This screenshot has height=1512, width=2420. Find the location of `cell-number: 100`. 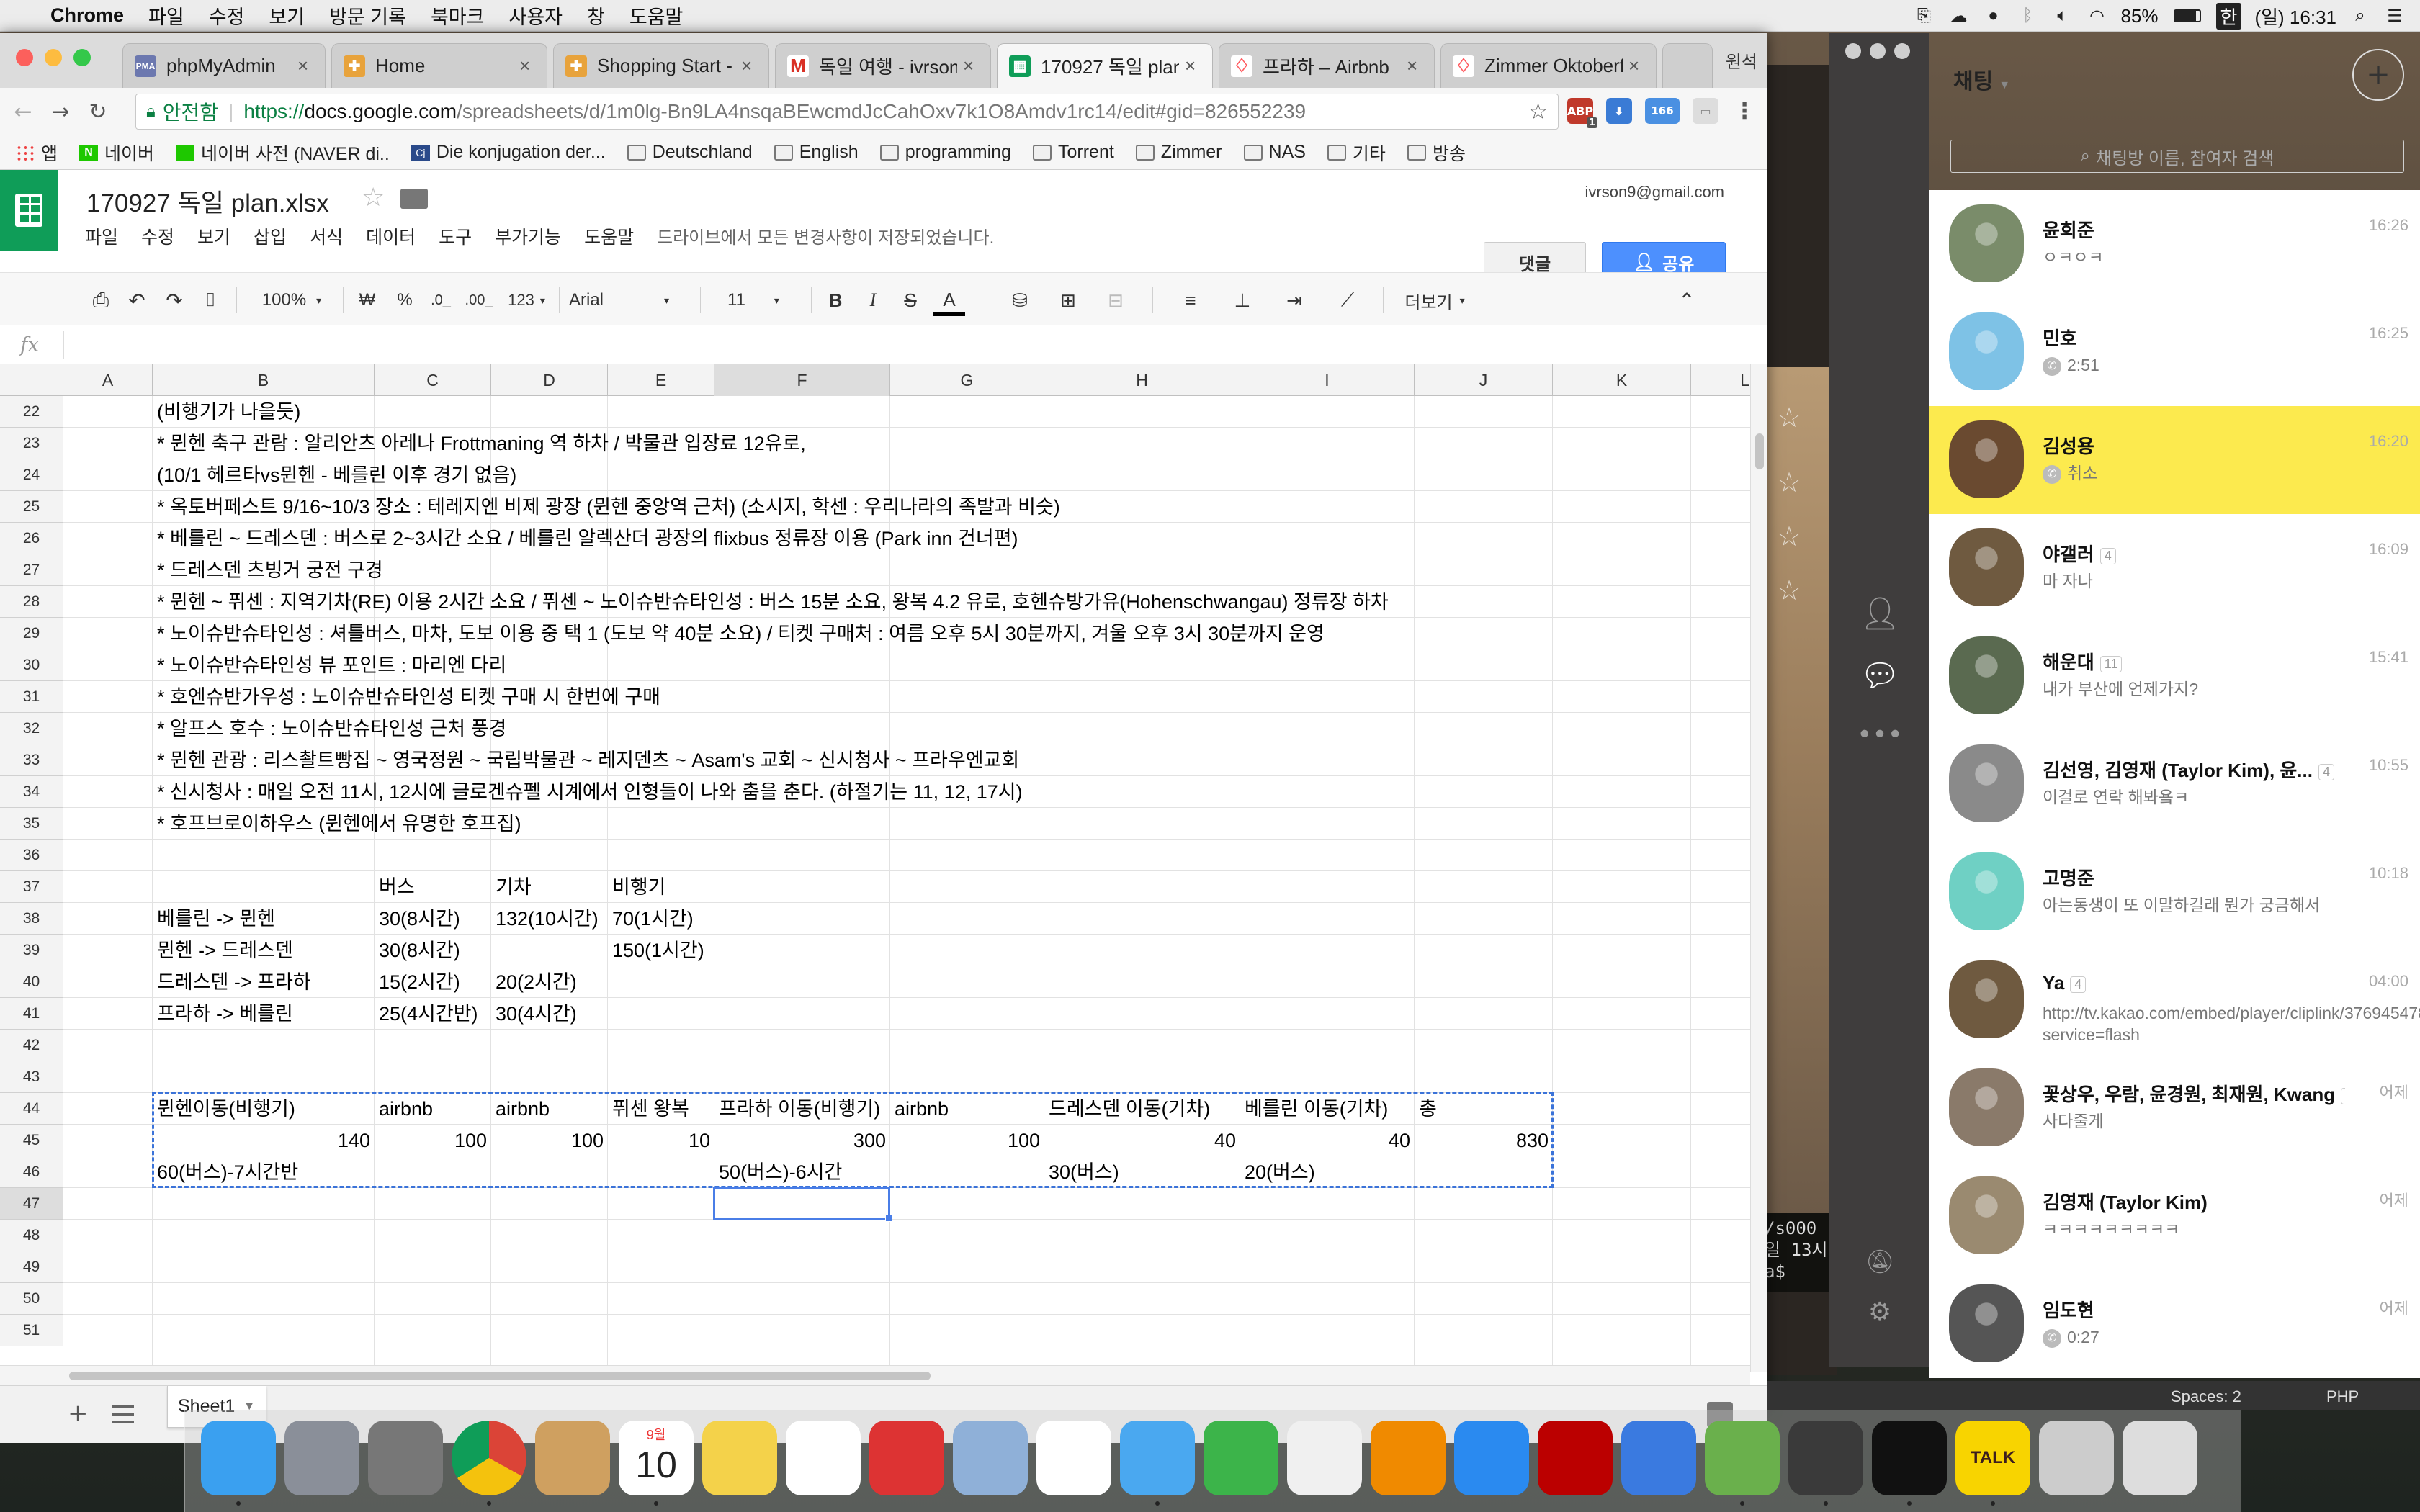

cell-number: 100 is located at coordinates (967, 1140).